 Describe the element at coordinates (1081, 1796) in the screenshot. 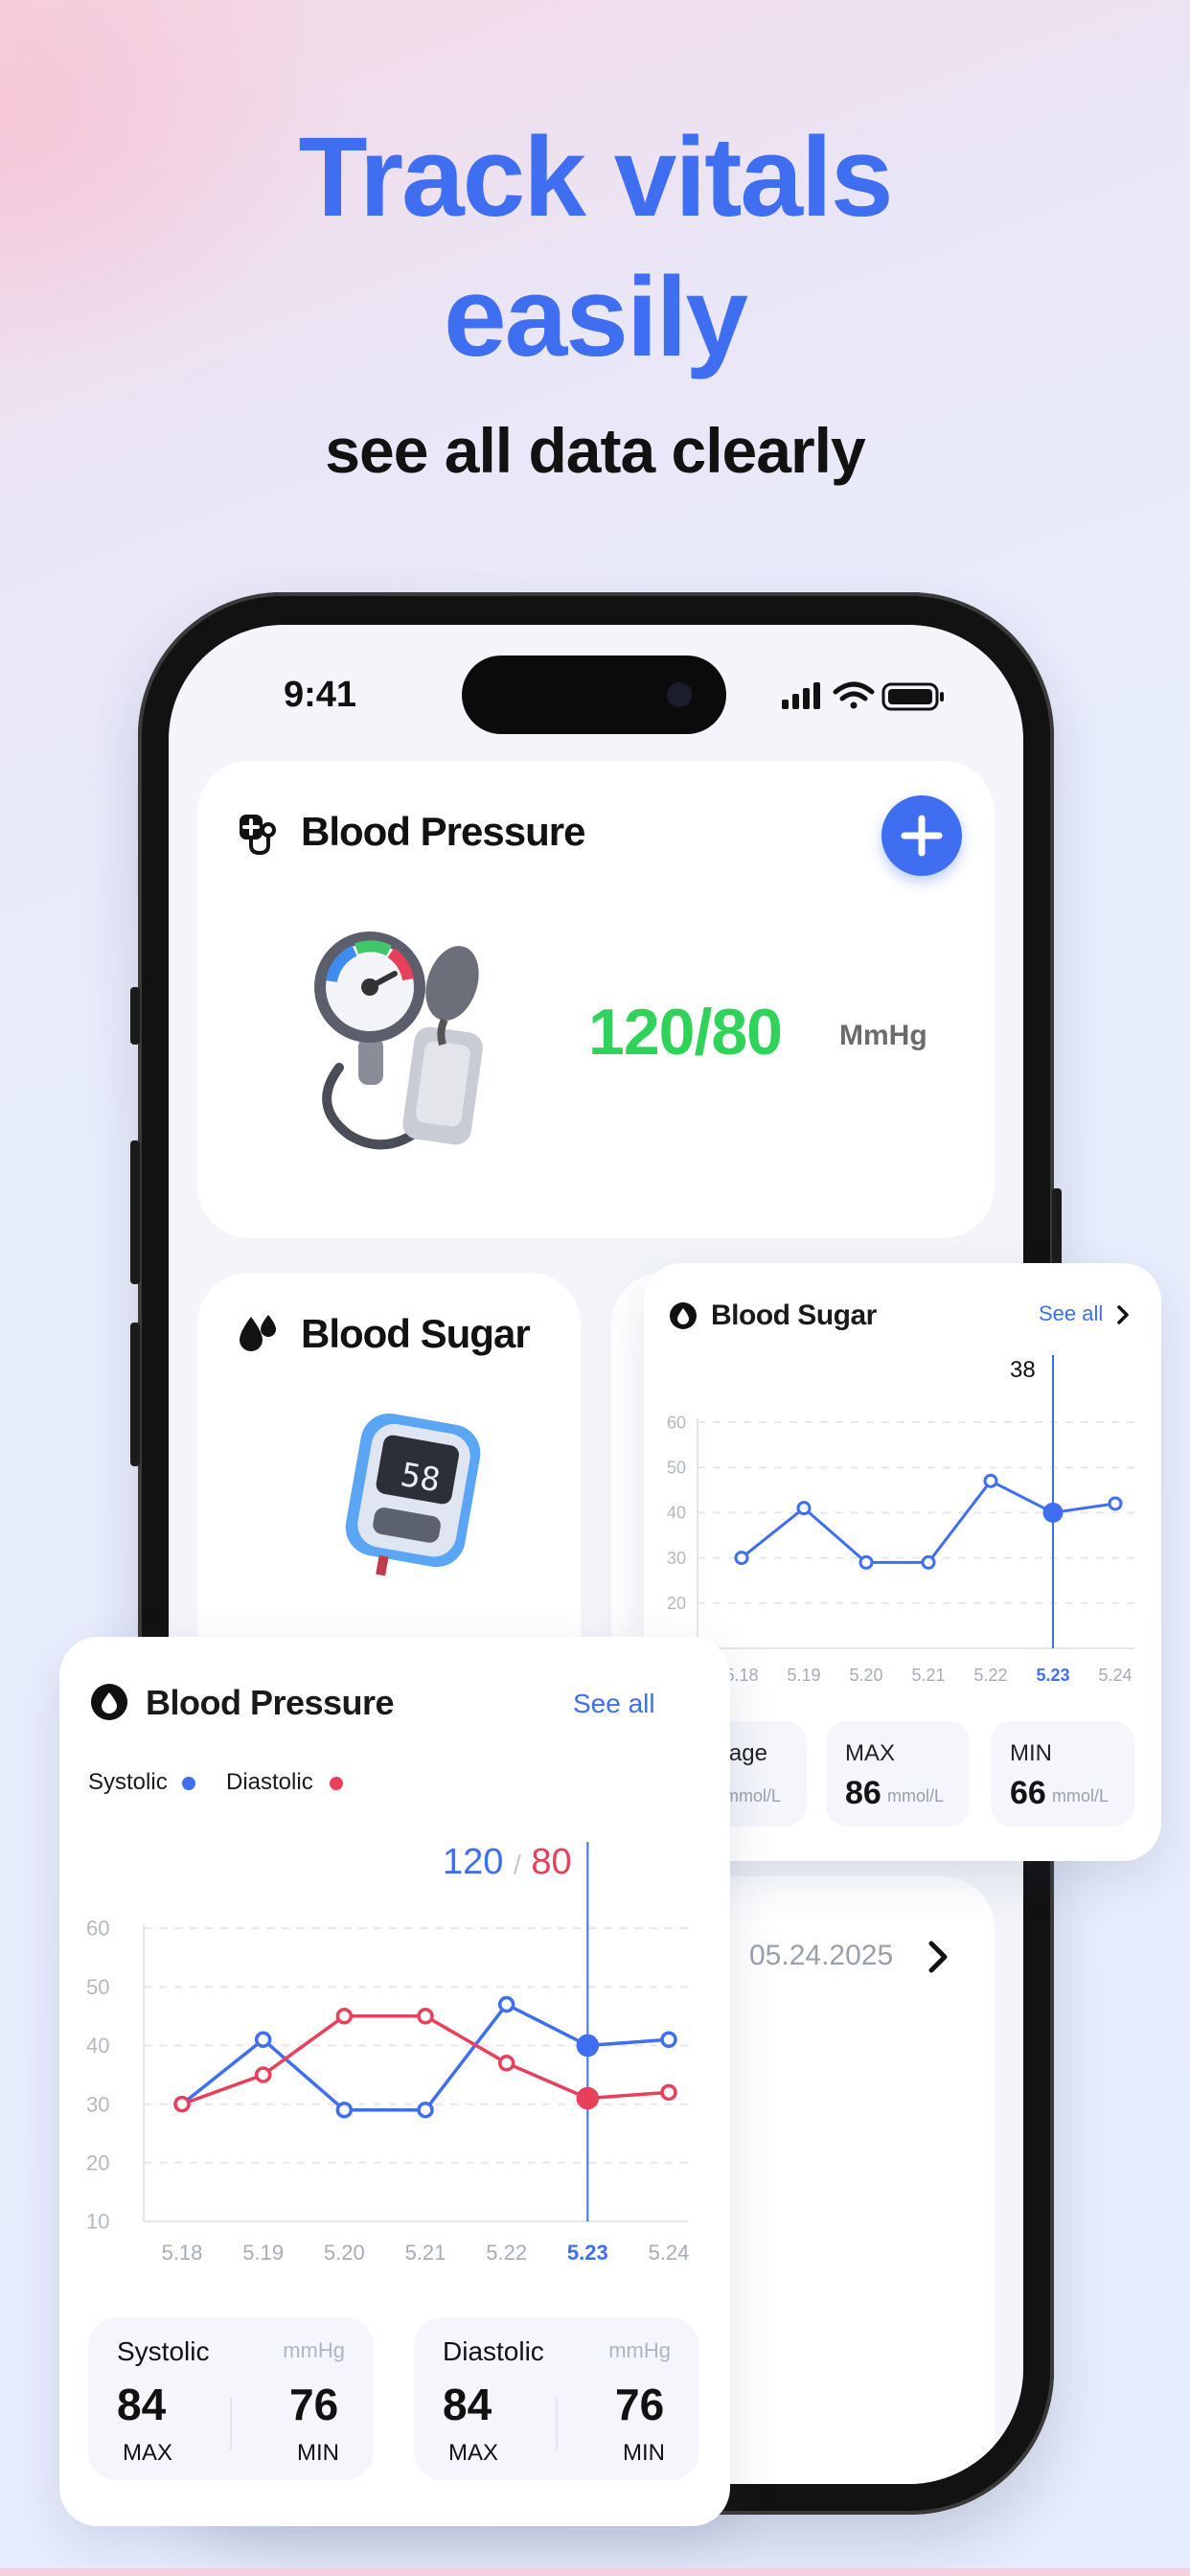

I see `sugar-min-unit: mmol/L` at that location.